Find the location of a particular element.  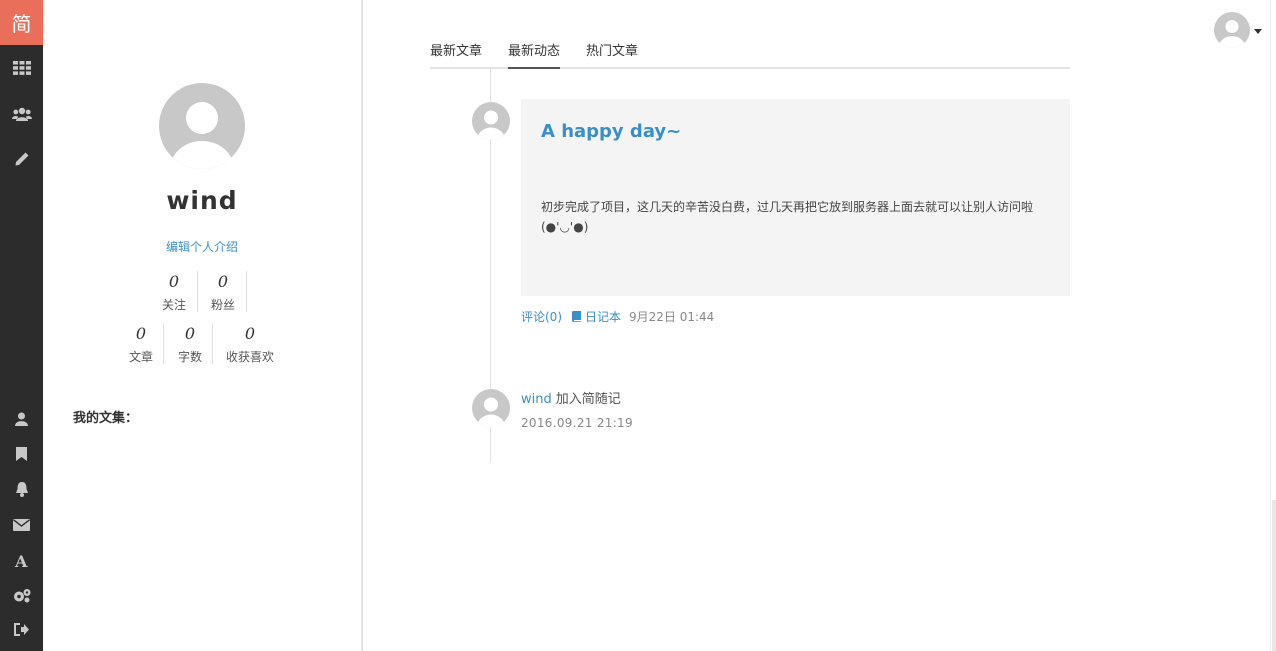

font-icon: A is located at coordinates (21, 560).